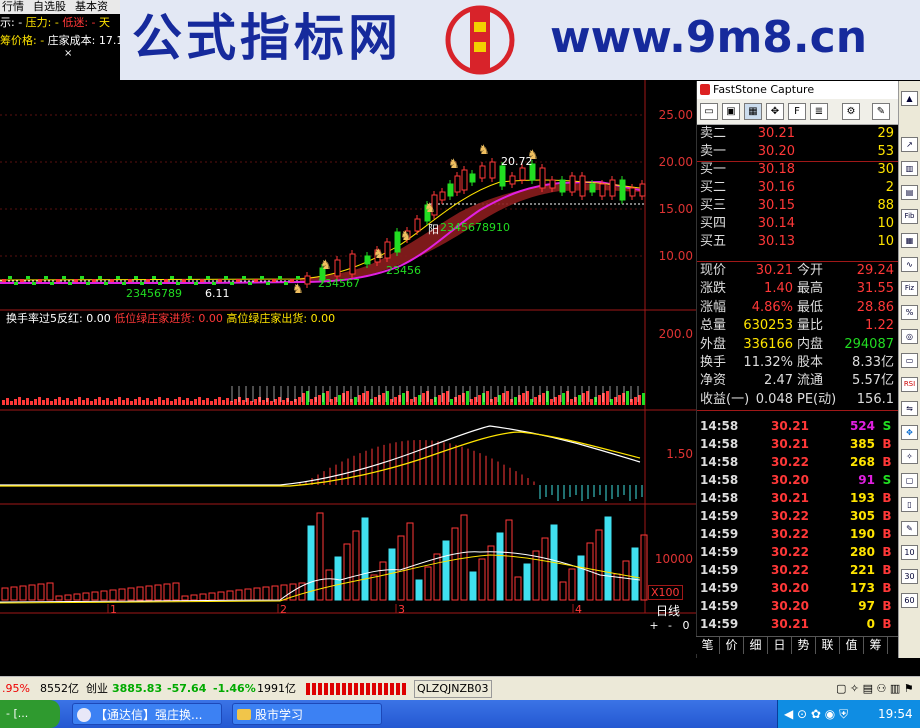  What do you see at coordinates (909, 216) in the screenshot?
I see `fib-button: Fib` at bounding box center [909, 216].